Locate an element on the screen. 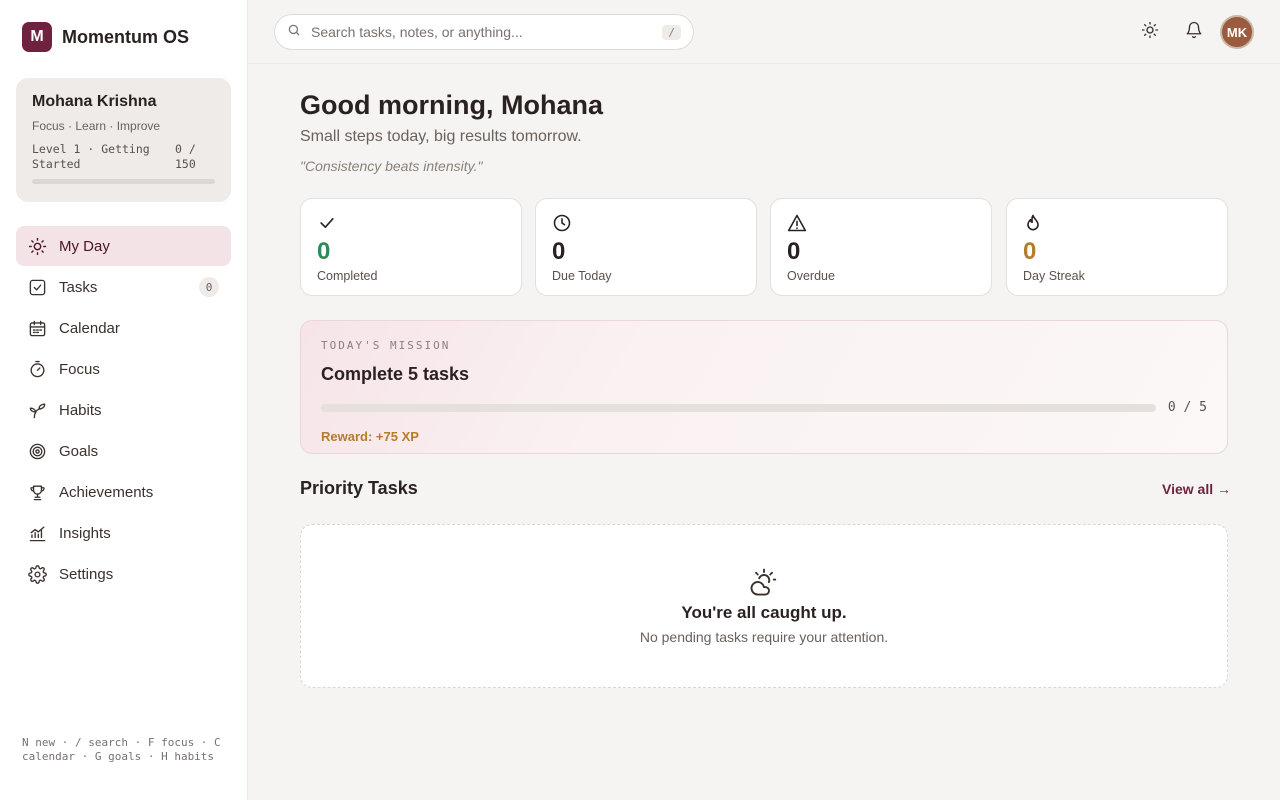 The width and height of the screenshot is (1280, 800). notifications-button is located at coordinates (1194, 32).